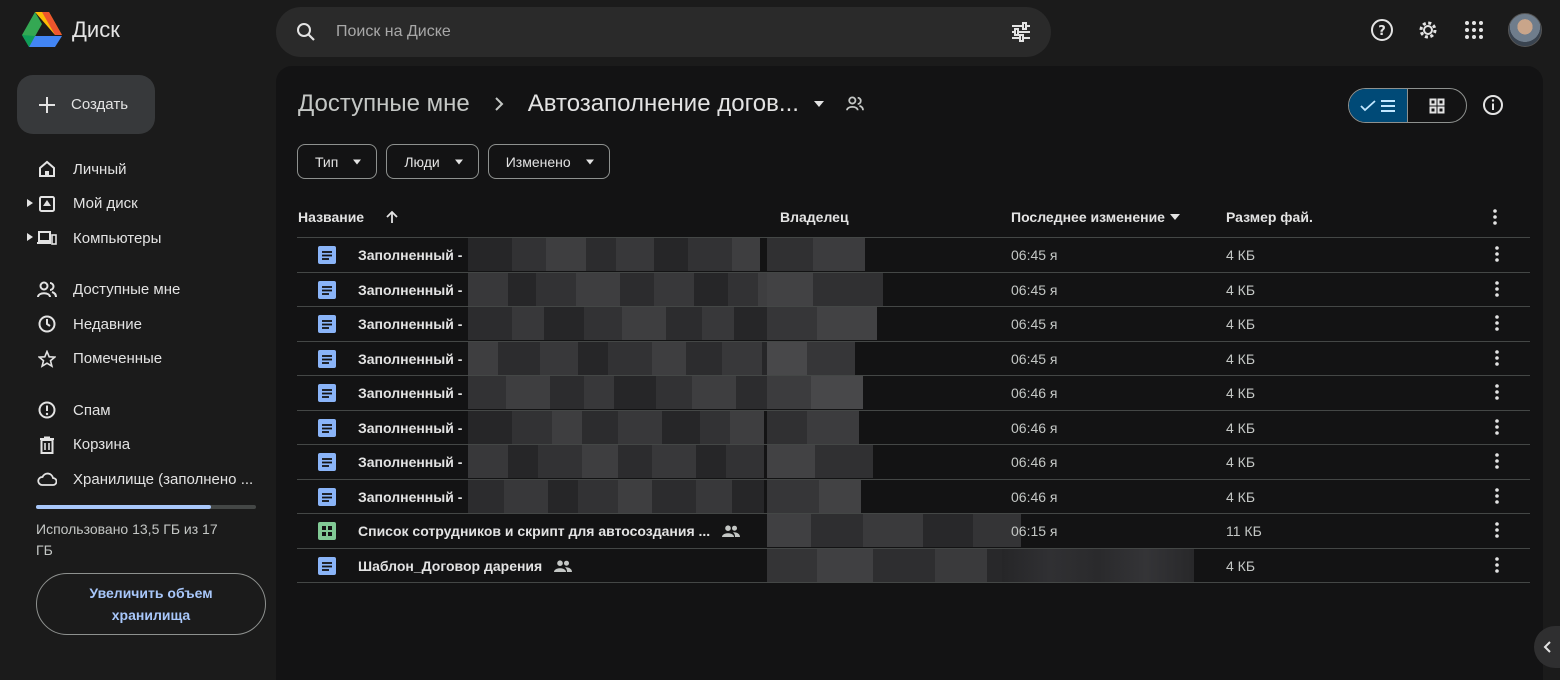 Image resolution: width=1560 pixels, height=680 pixels. I want to click on table-row: Шаблон_Договор дарения 4 КБ, so click(913, 565).